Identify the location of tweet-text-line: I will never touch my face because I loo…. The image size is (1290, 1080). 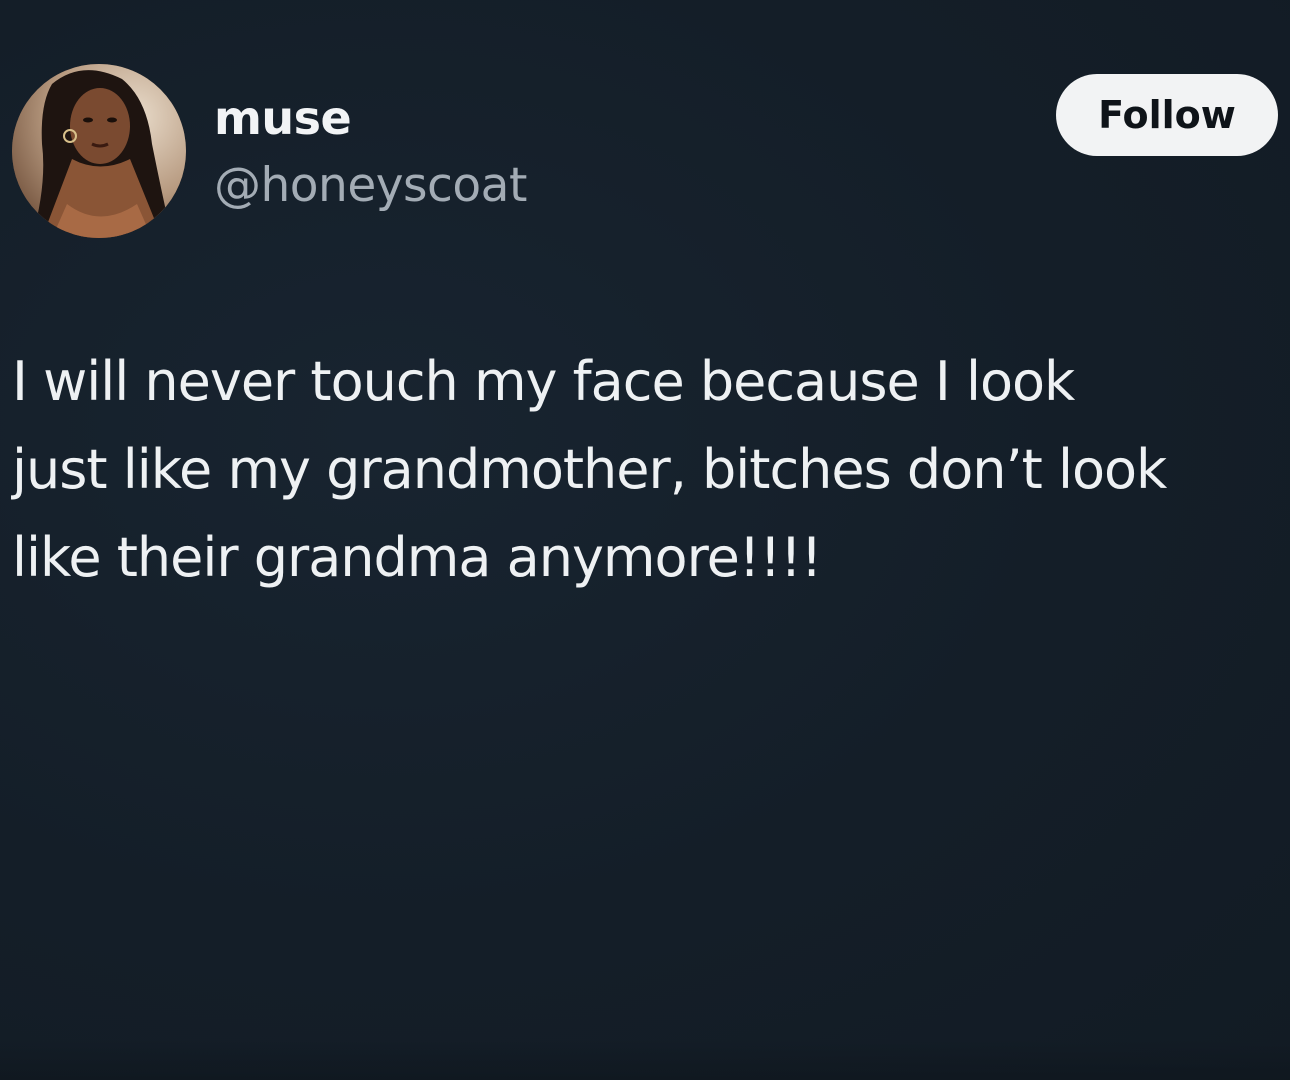
(543, 381).